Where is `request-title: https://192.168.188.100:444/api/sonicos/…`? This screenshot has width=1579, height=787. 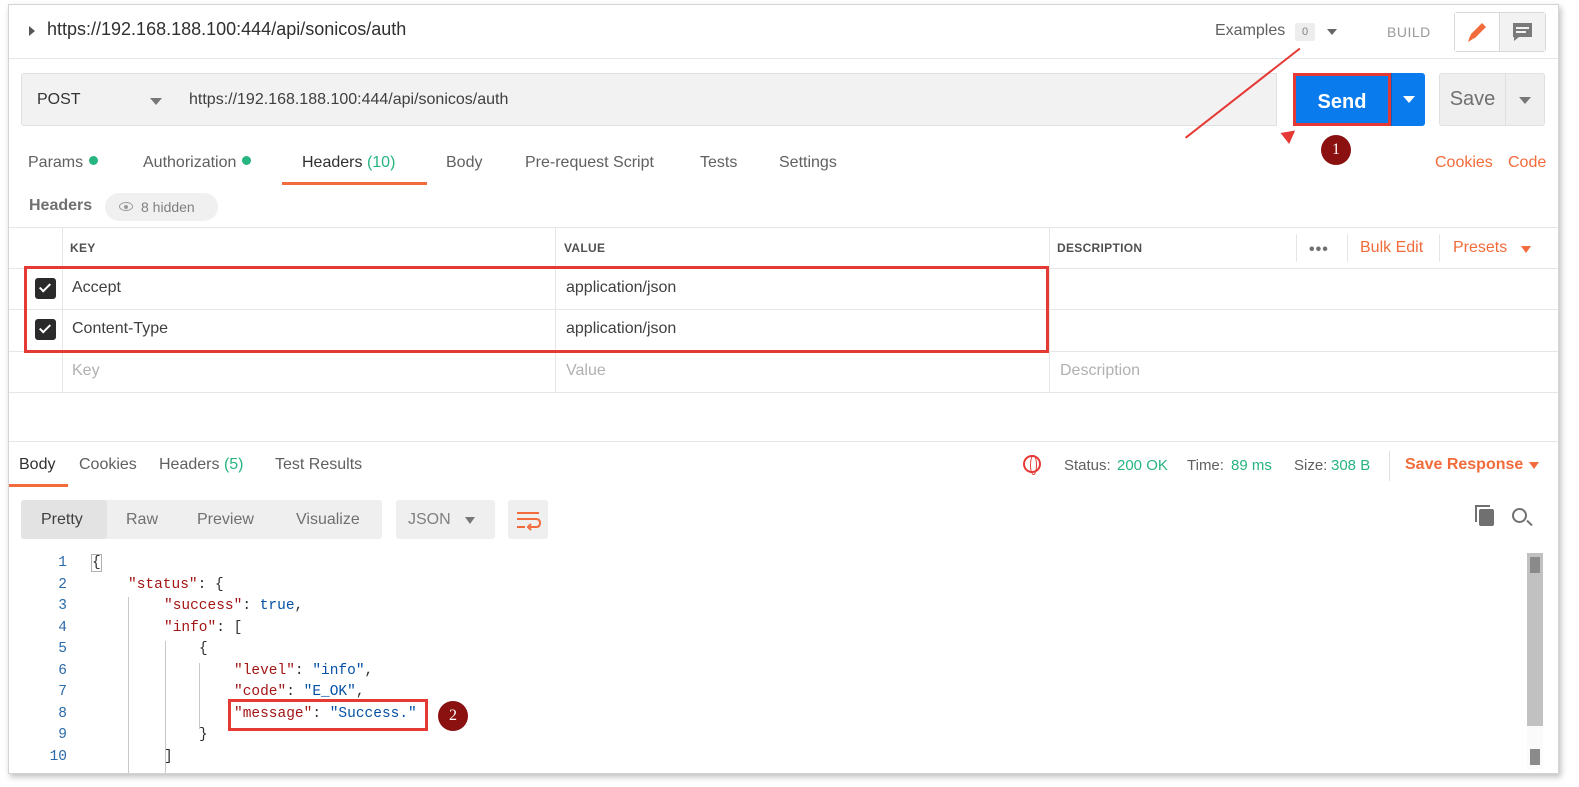
request-title: https://192.168.188.100:444/api/sonicos/… is located at coordinates (226, 29).